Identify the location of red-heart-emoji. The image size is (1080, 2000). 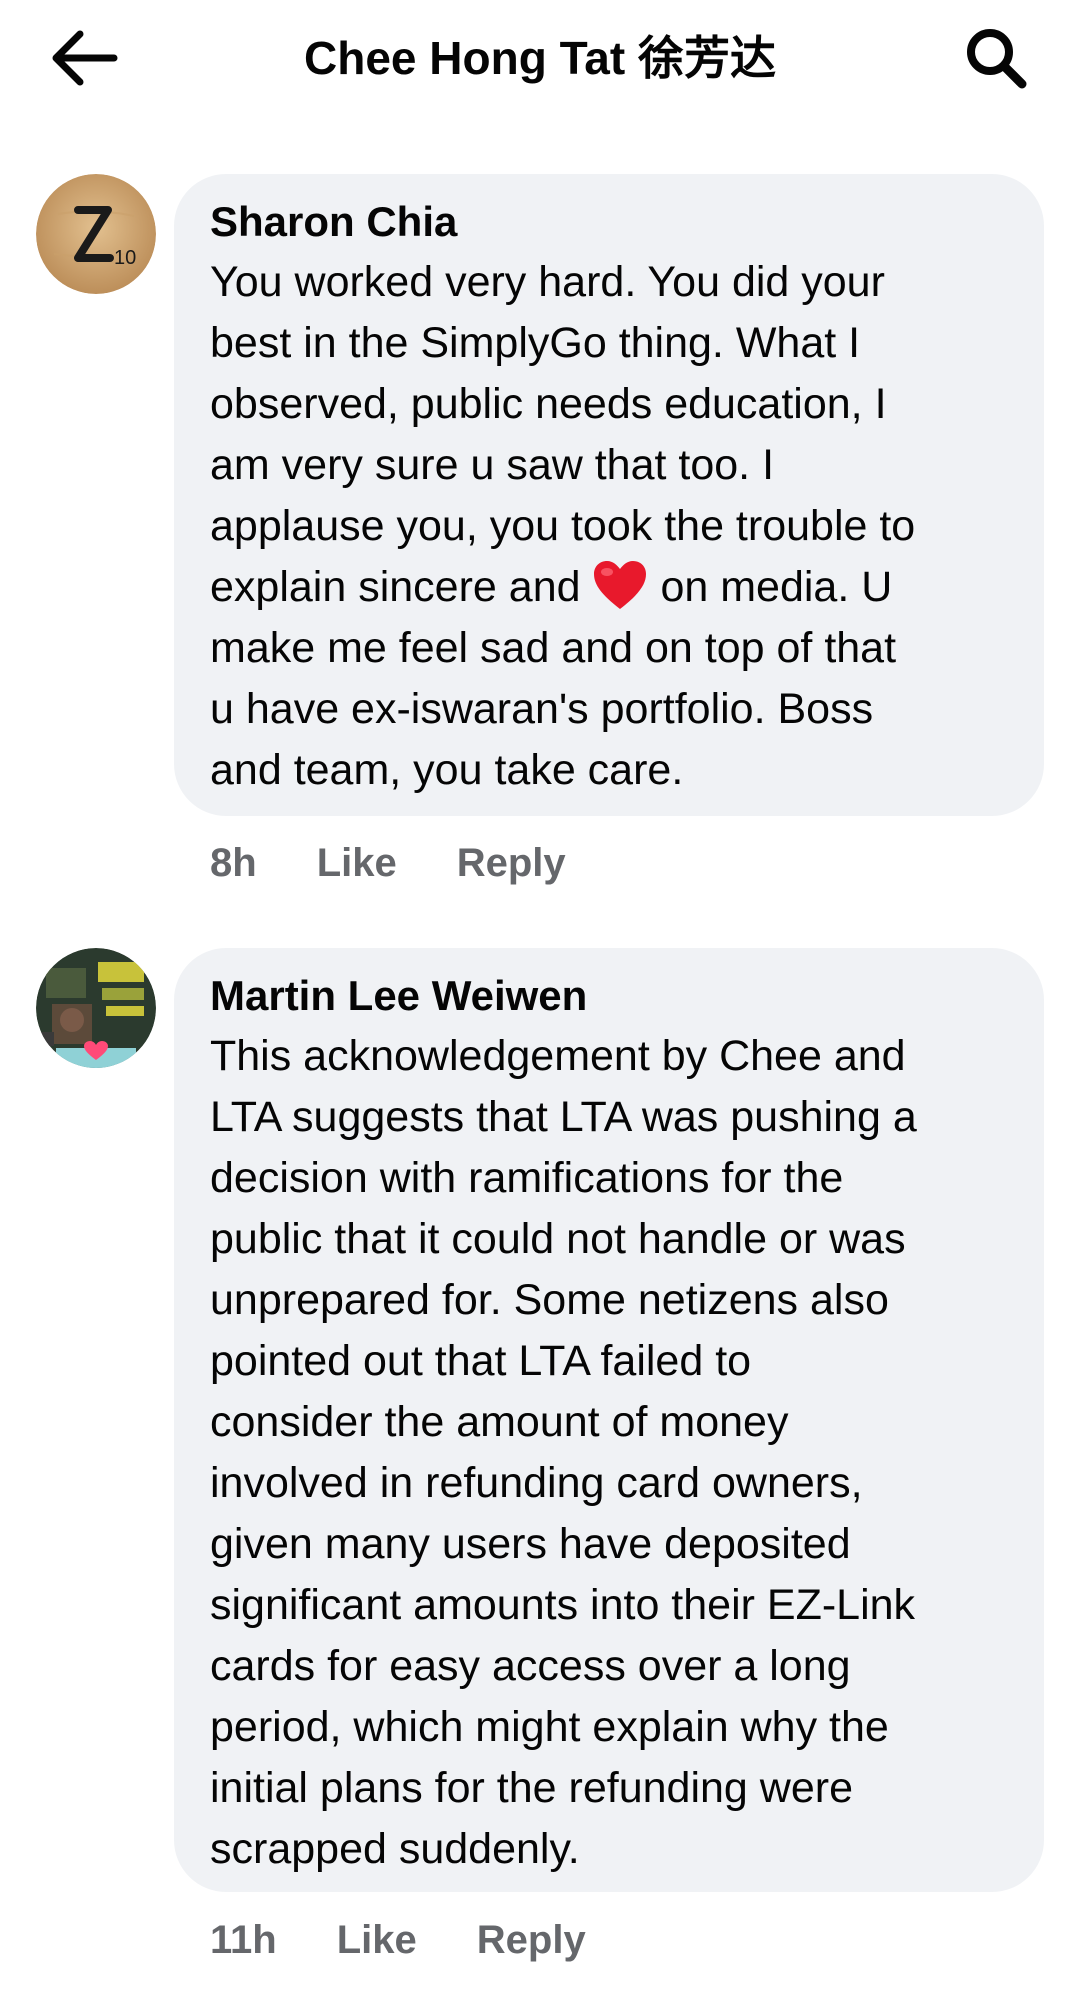
(620, 585).